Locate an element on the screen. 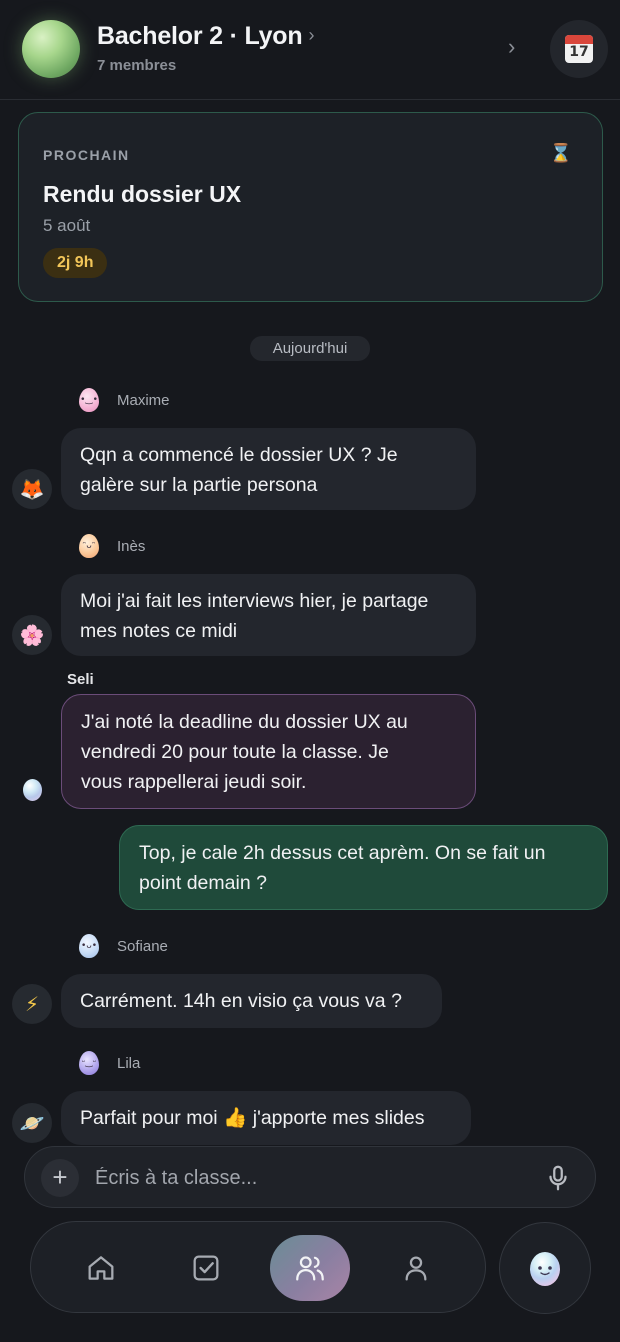  group-avatar is located at coordinates (51, 49).